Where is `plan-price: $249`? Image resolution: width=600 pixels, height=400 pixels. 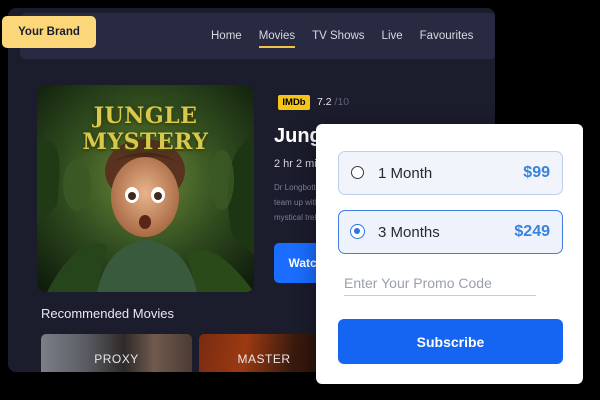
plan-price: $249 is located at coordinates (532, 231).